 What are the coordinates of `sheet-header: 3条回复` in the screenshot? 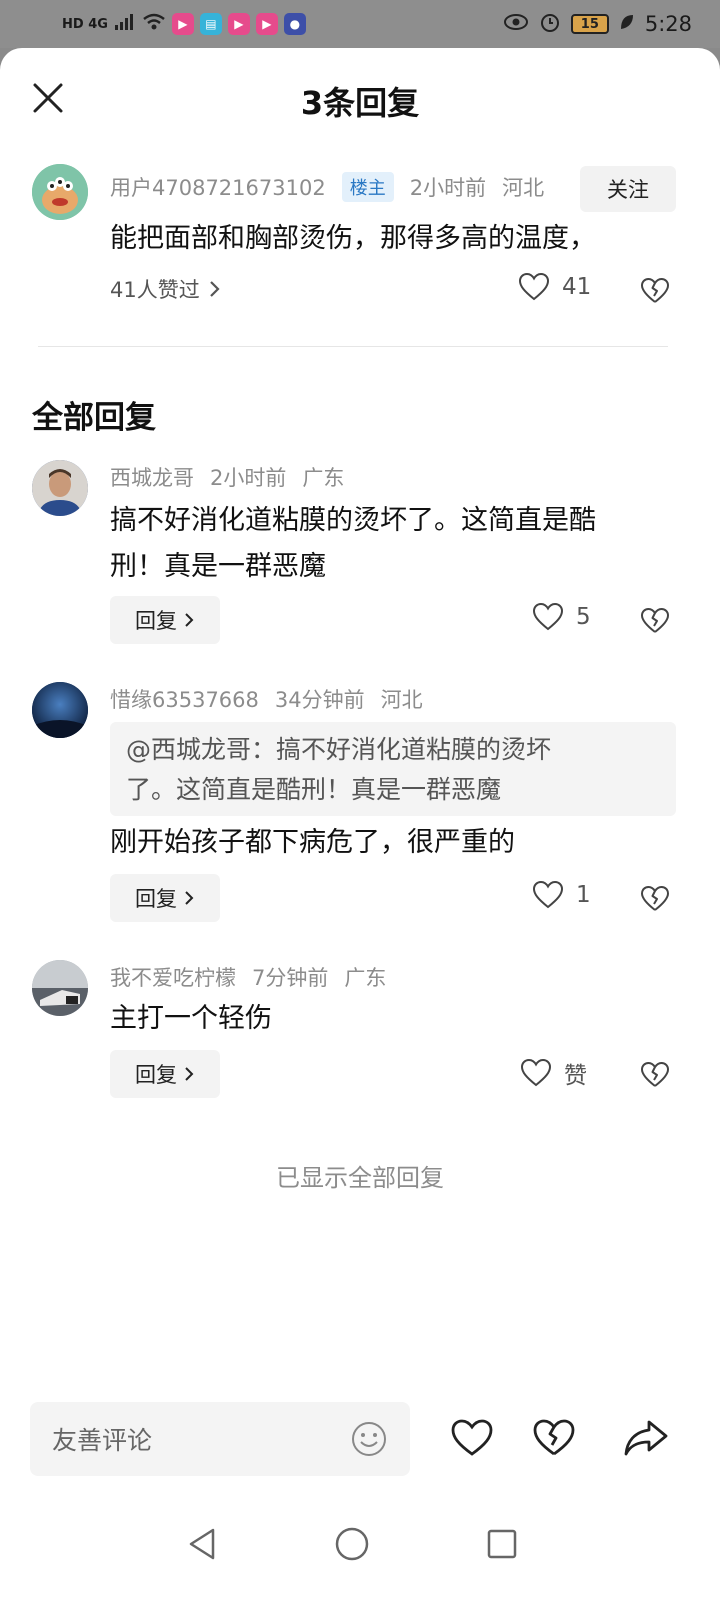 It's located at (360, 98).